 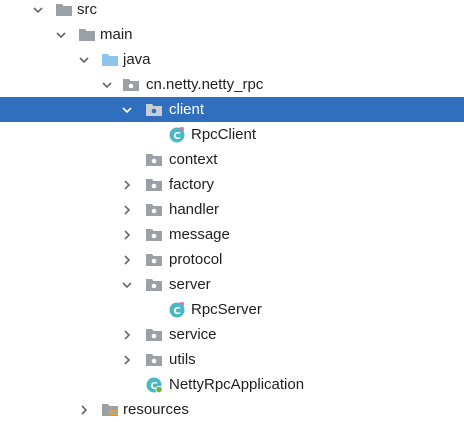 What do you see at coordinates (116, 34) in the screenshot?
I see `tree-item-label: main` at bounding box center [116, 34].